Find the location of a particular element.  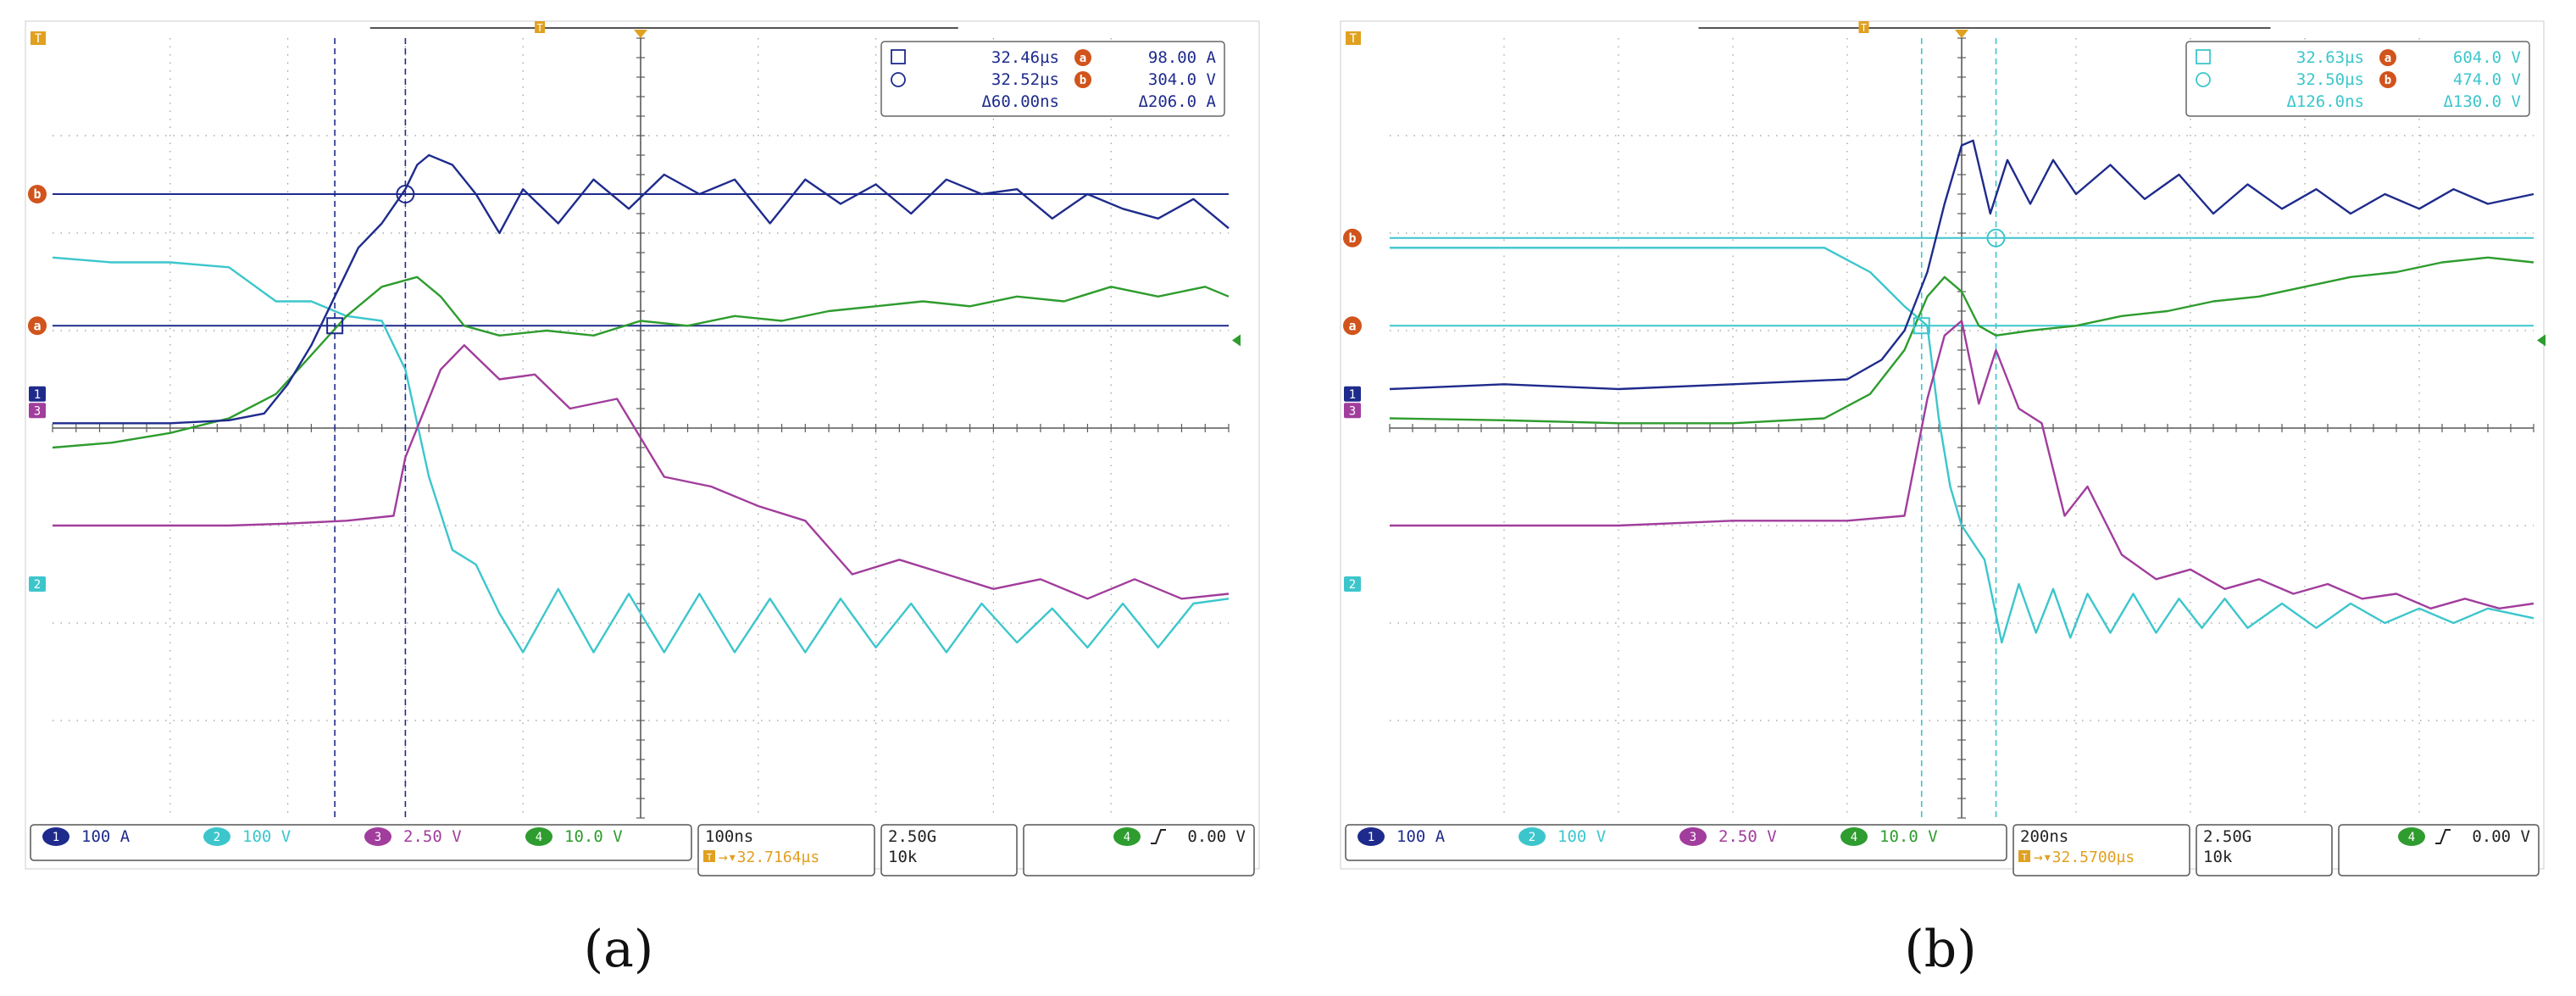

readout-d-value: Δ130.0 V is located at coordinates (2482, 101).